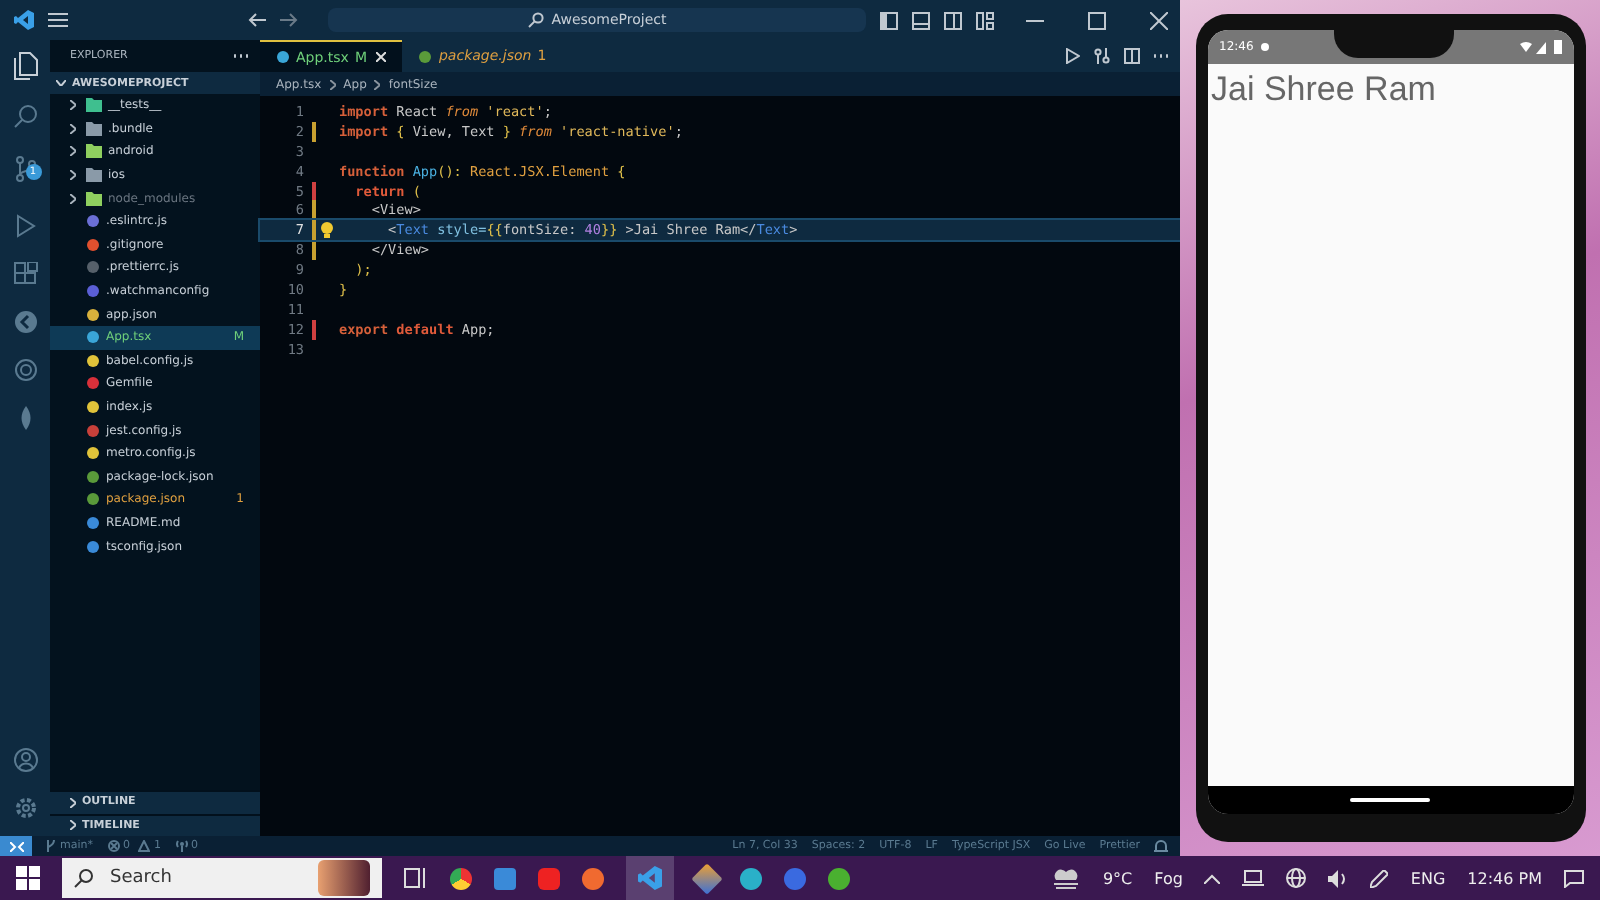  Describe the element at coordinates (1323, 89) in the screenshot. I see `app-text: Jai Shree Ram` at that location.